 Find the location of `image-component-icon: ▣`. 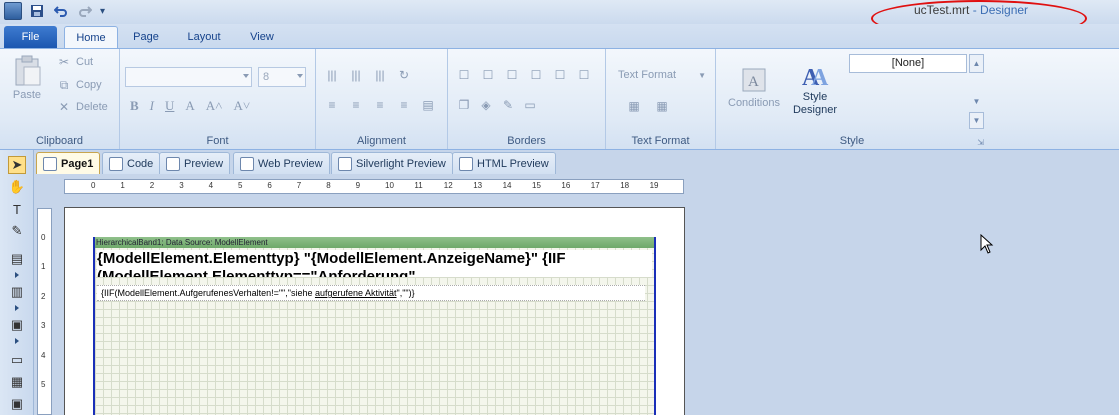

image-component-icon: ▣ is located at coordinates (17, 404).